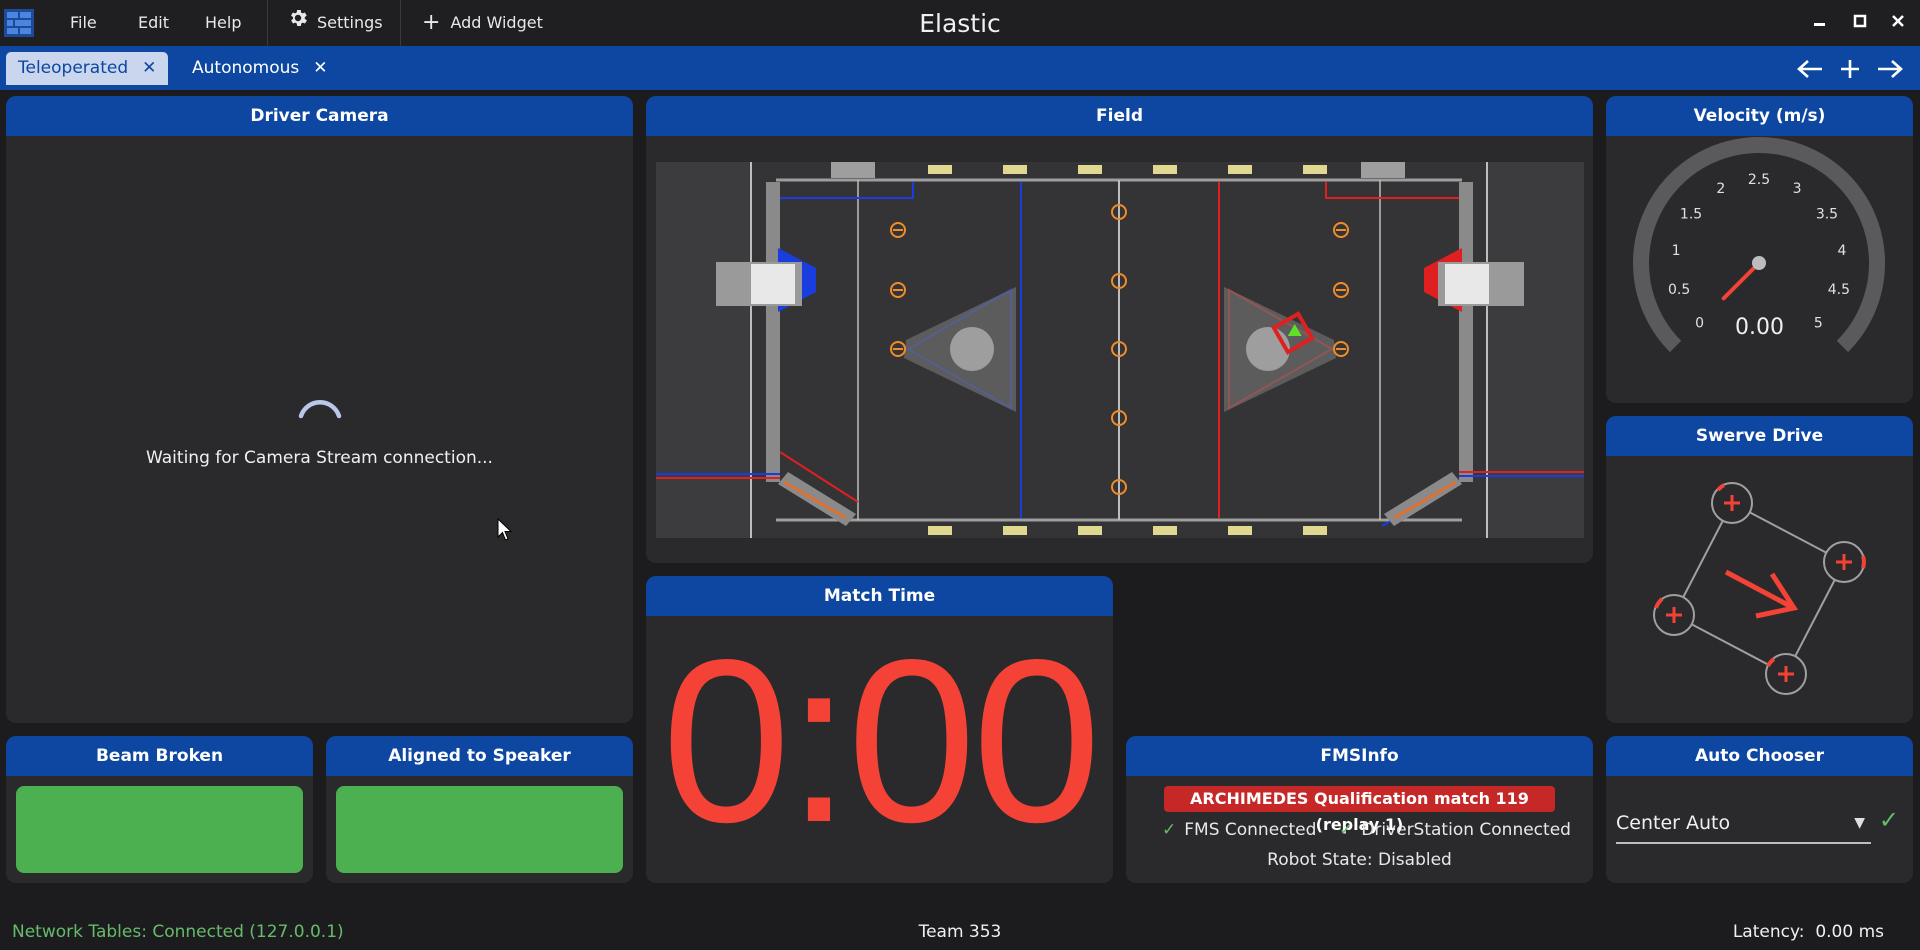 This screenshot has width=1920, height=950. What do you see at coordinates (159, 829) in the screenshot?
I see `beam-broken-indicator` at bounding box center [159, 829].